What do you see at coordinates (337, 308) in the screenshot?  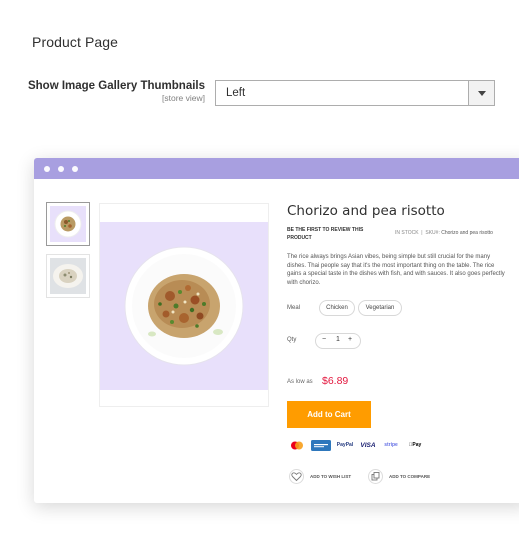 I see `meal-option-chicken: Chicken` at bounding box center [337, 308].